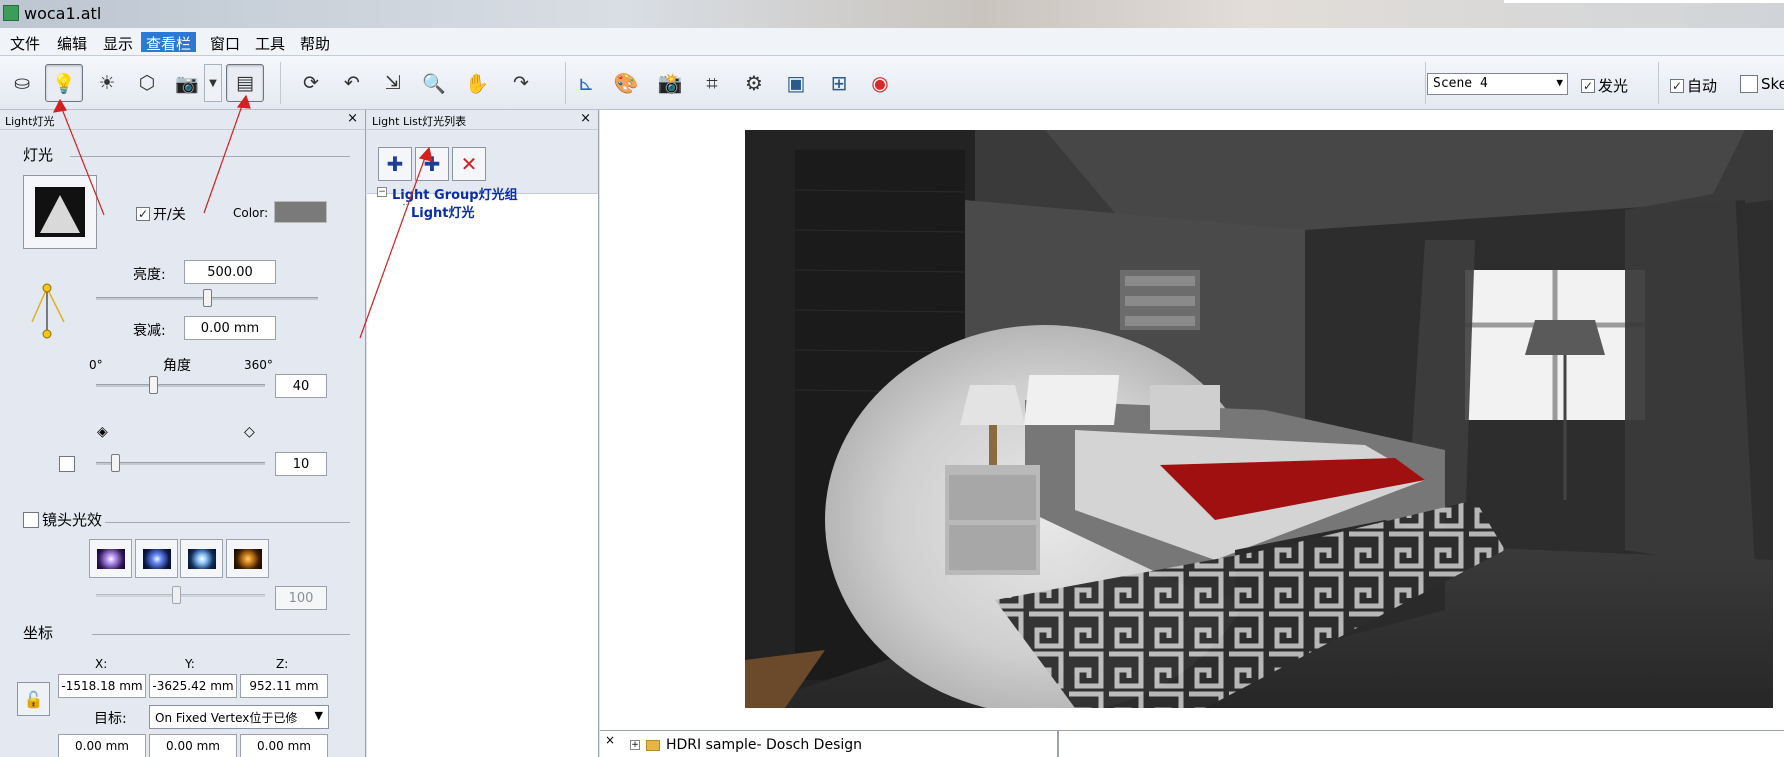 The width and height of the screenshot is (1784, 757). I want to click on angle-min-label: 0°, so click(96, 365).